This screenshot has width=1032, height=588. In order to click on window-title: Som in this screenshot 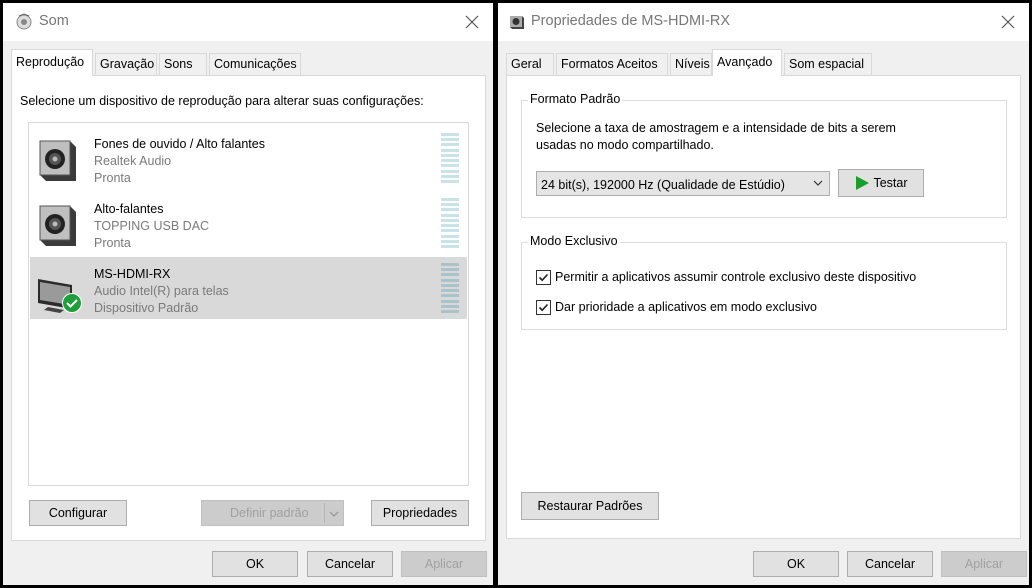, I will do `click(54, 21)`.